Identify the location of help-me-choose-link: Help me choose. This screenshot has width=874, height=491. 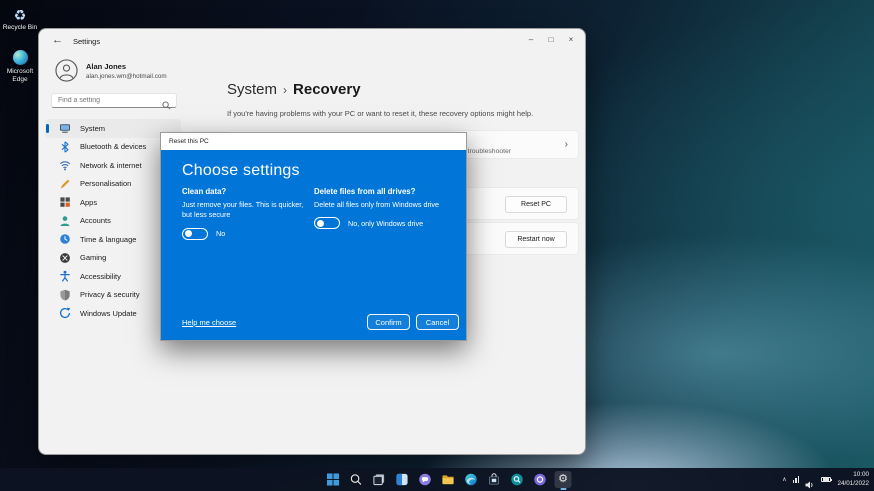
(209, 322).